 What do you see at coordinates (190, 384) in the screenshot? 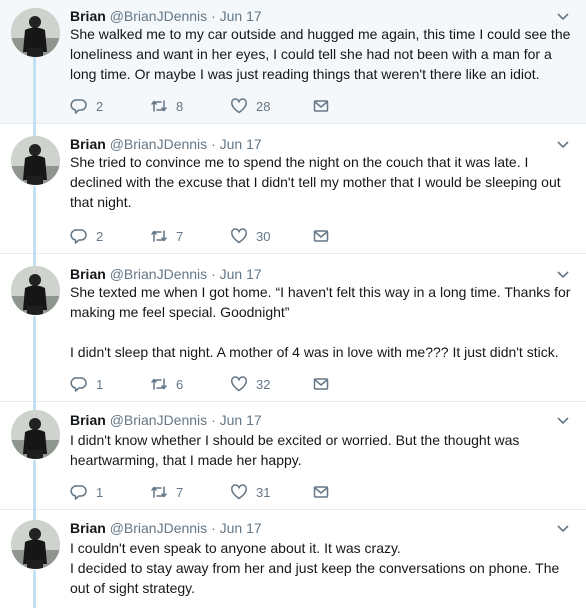
I see `retweet-button: 6` at bounding box center [190, 384].